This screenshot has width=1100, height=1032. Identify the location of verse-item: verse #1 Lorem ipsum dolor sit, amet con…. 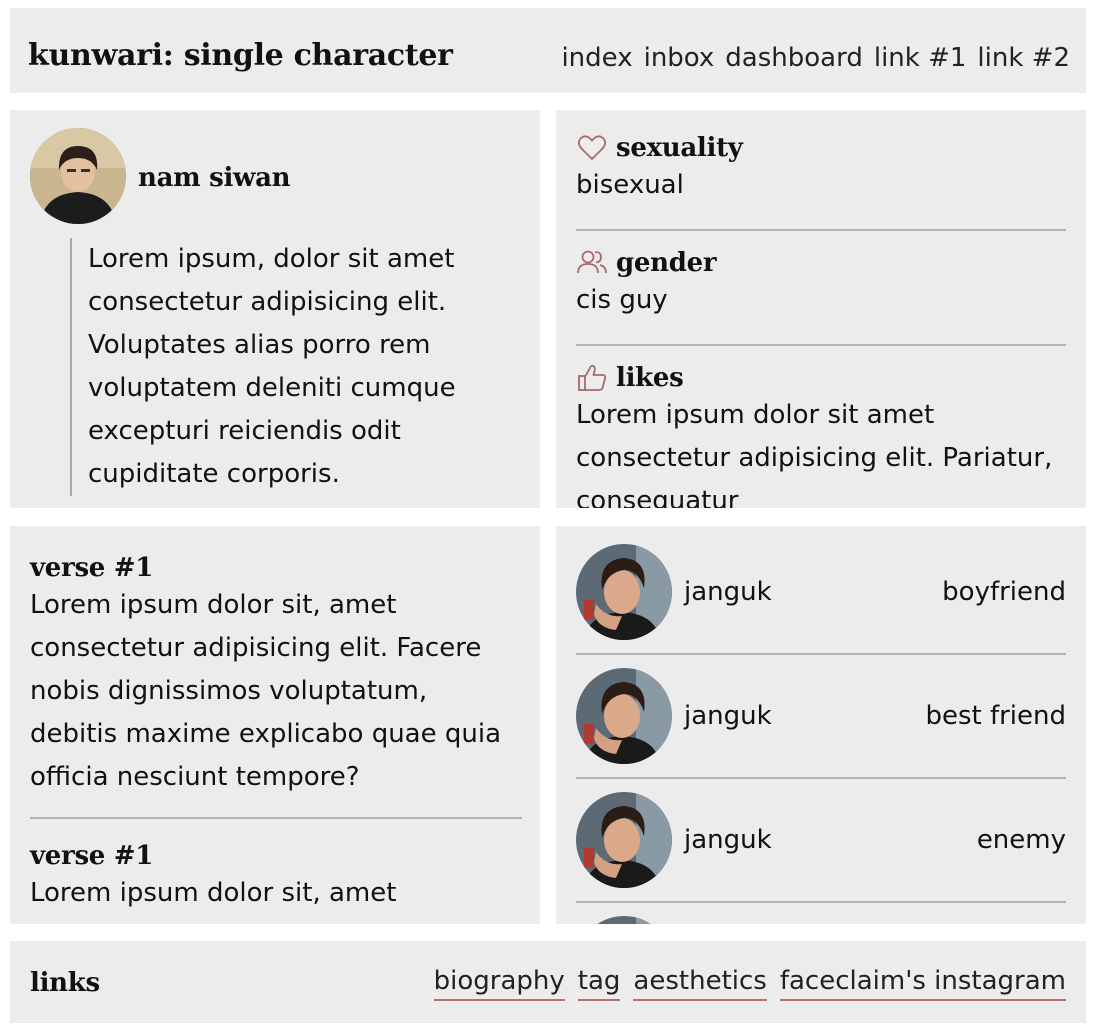
(276, 675).